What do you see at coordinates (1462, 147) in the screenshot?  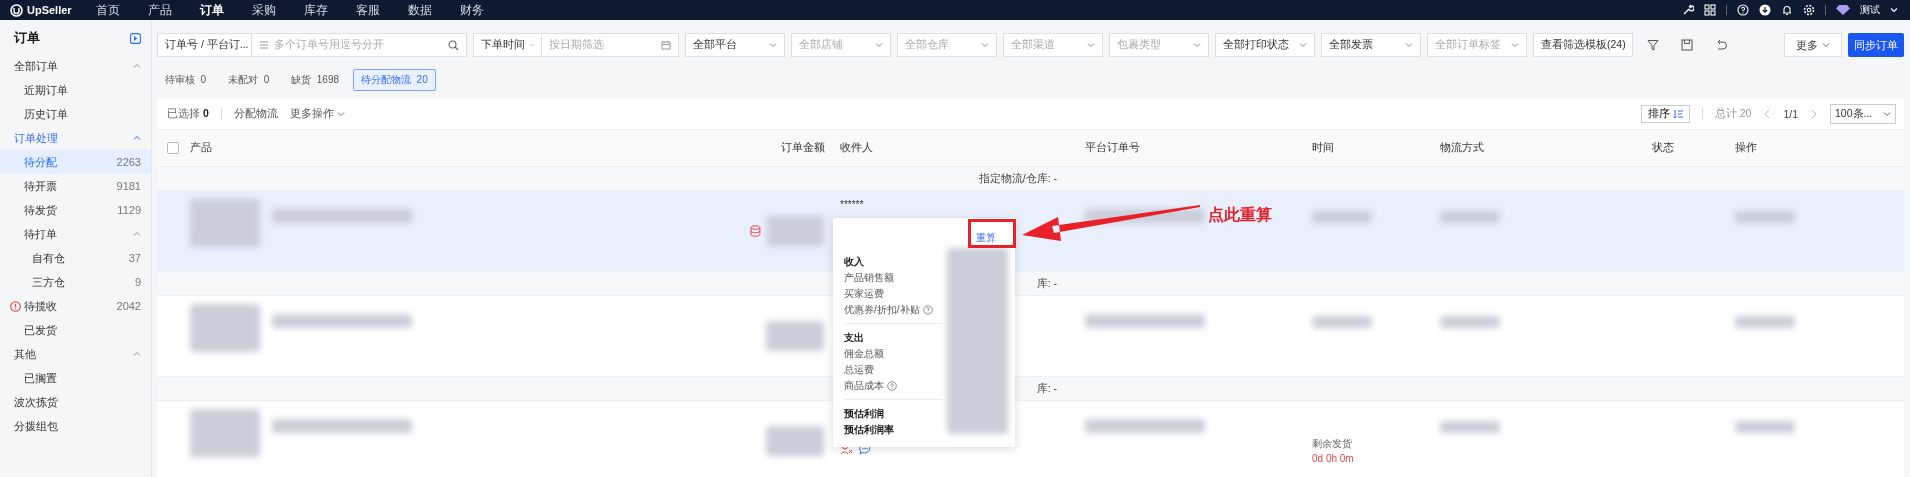 I see `column-header: 物流方式` at bounding box center [1462, 147].